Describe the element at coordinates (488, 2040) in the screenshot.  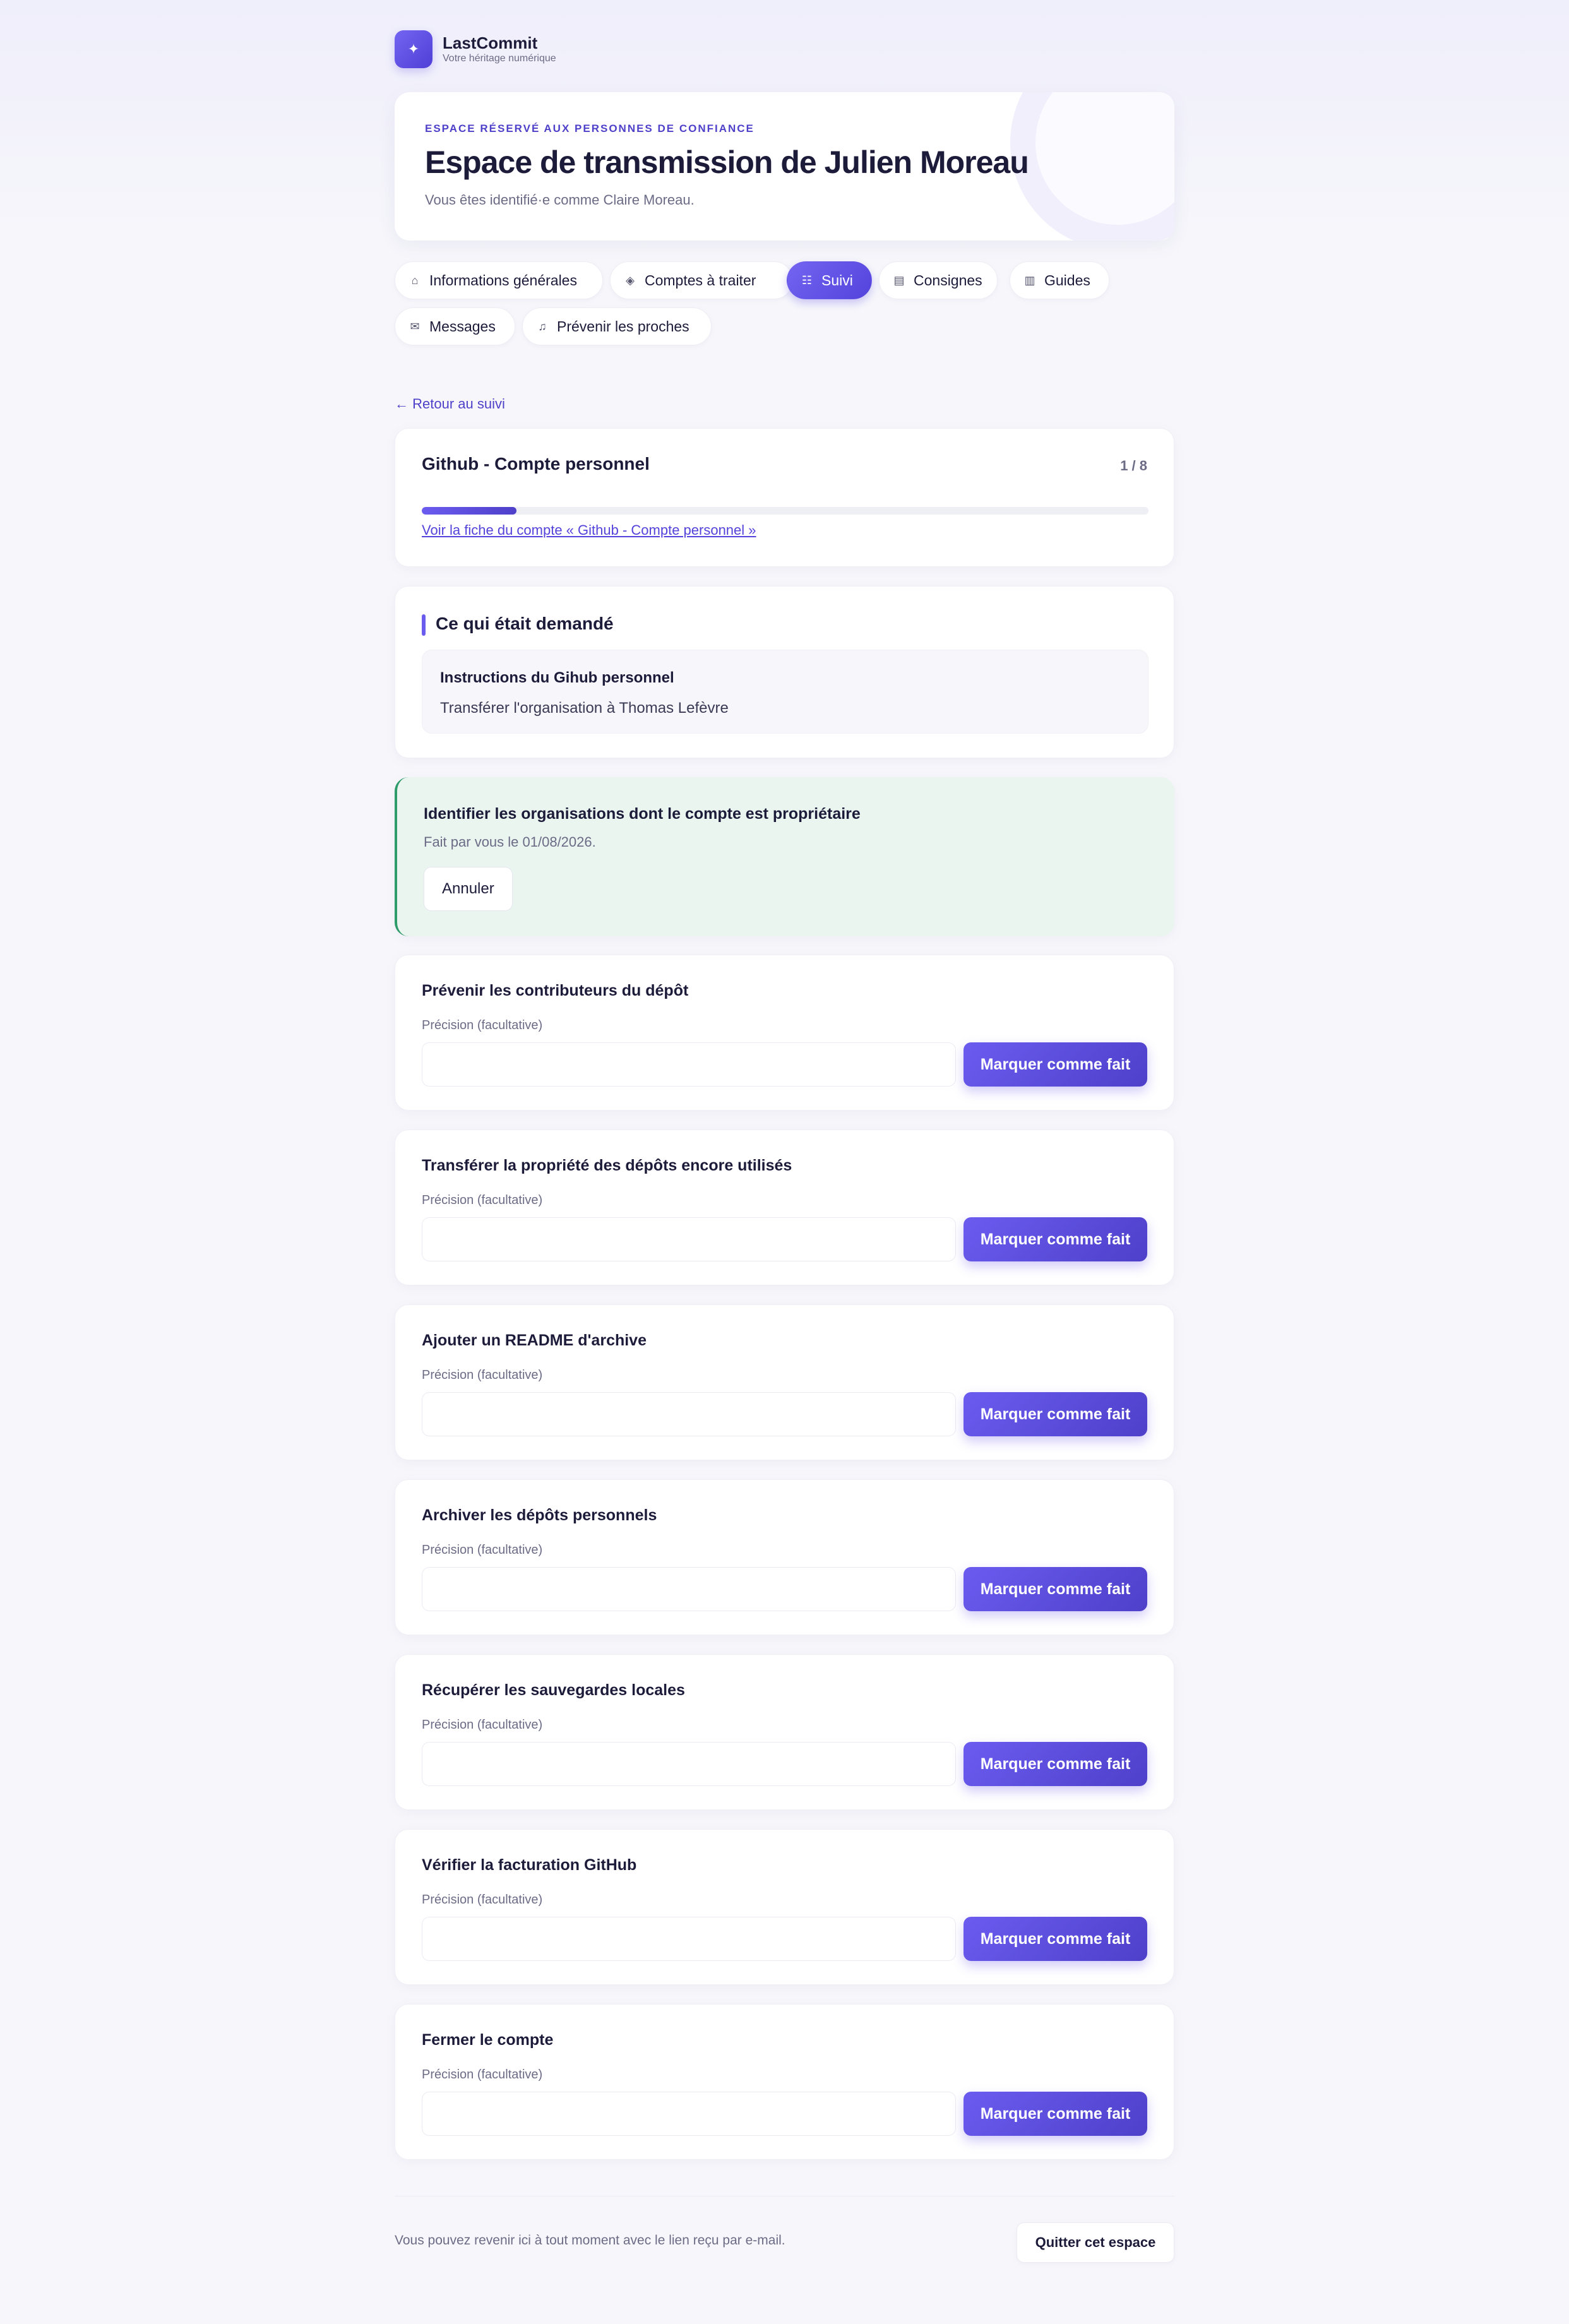
I see `step-title: Fermer le compte` at that location.